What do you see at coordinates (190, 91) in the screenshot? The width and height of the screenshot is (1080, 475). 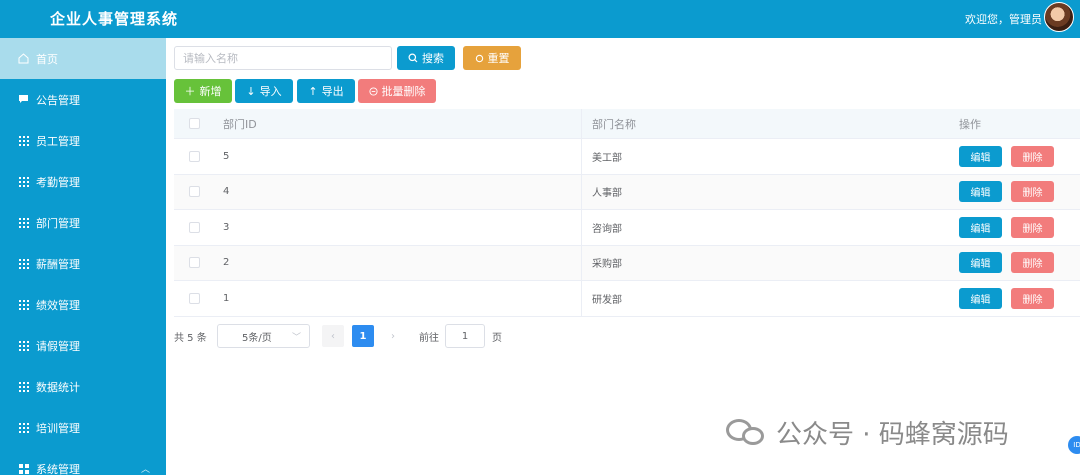 I see `plus-icon: ＋` at bounding box center [190, 91].